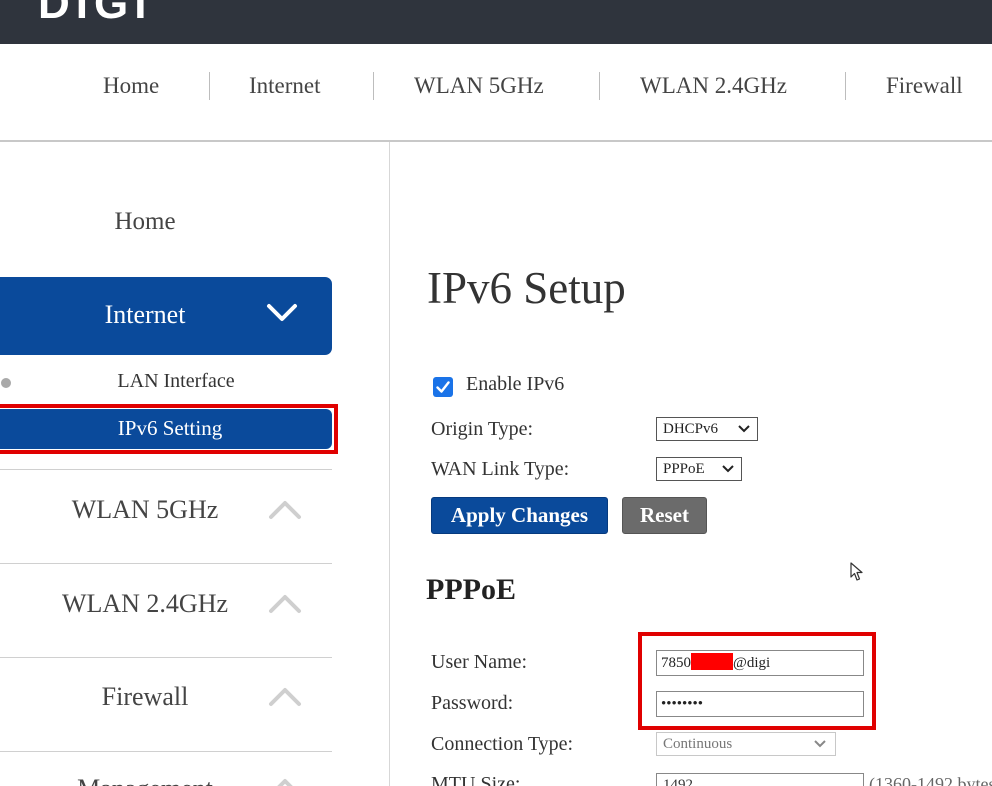  I want to click on origin-type-select: DHCPv6, so click(707, 429).